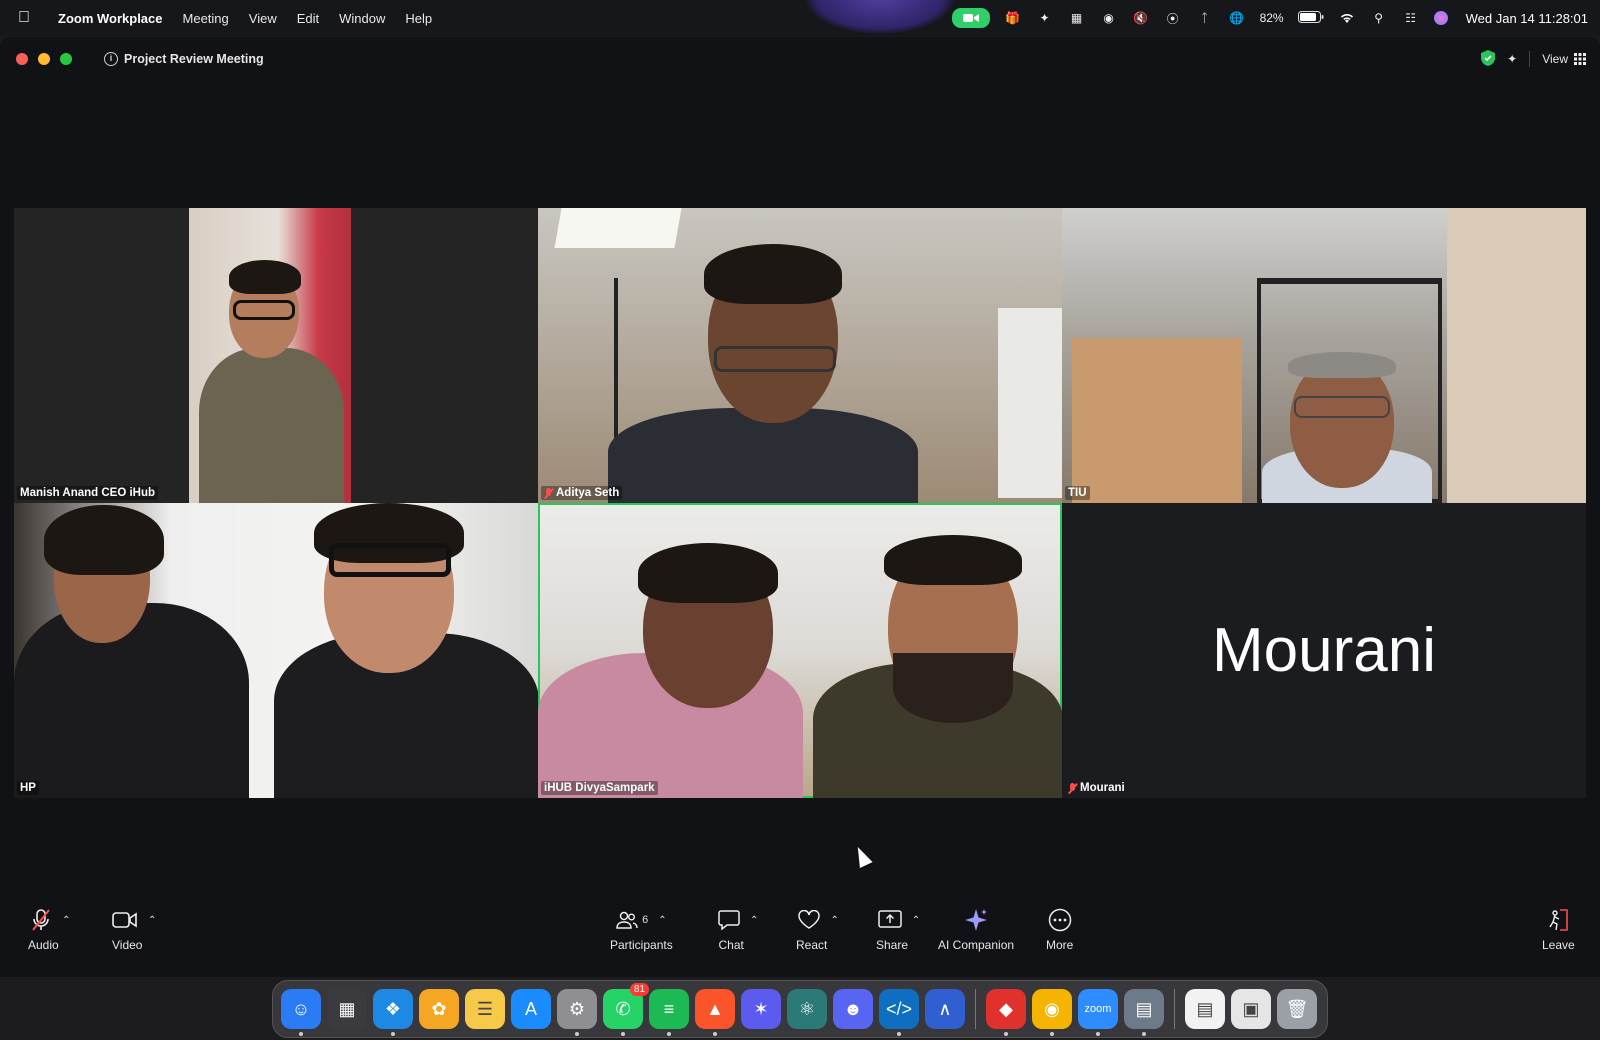 This screenshot has width=1600, height=1040. What do you see at coordinates (1060, 945) in the screenshot?
I see `more-label: More` at bounding box center [1060, 945].